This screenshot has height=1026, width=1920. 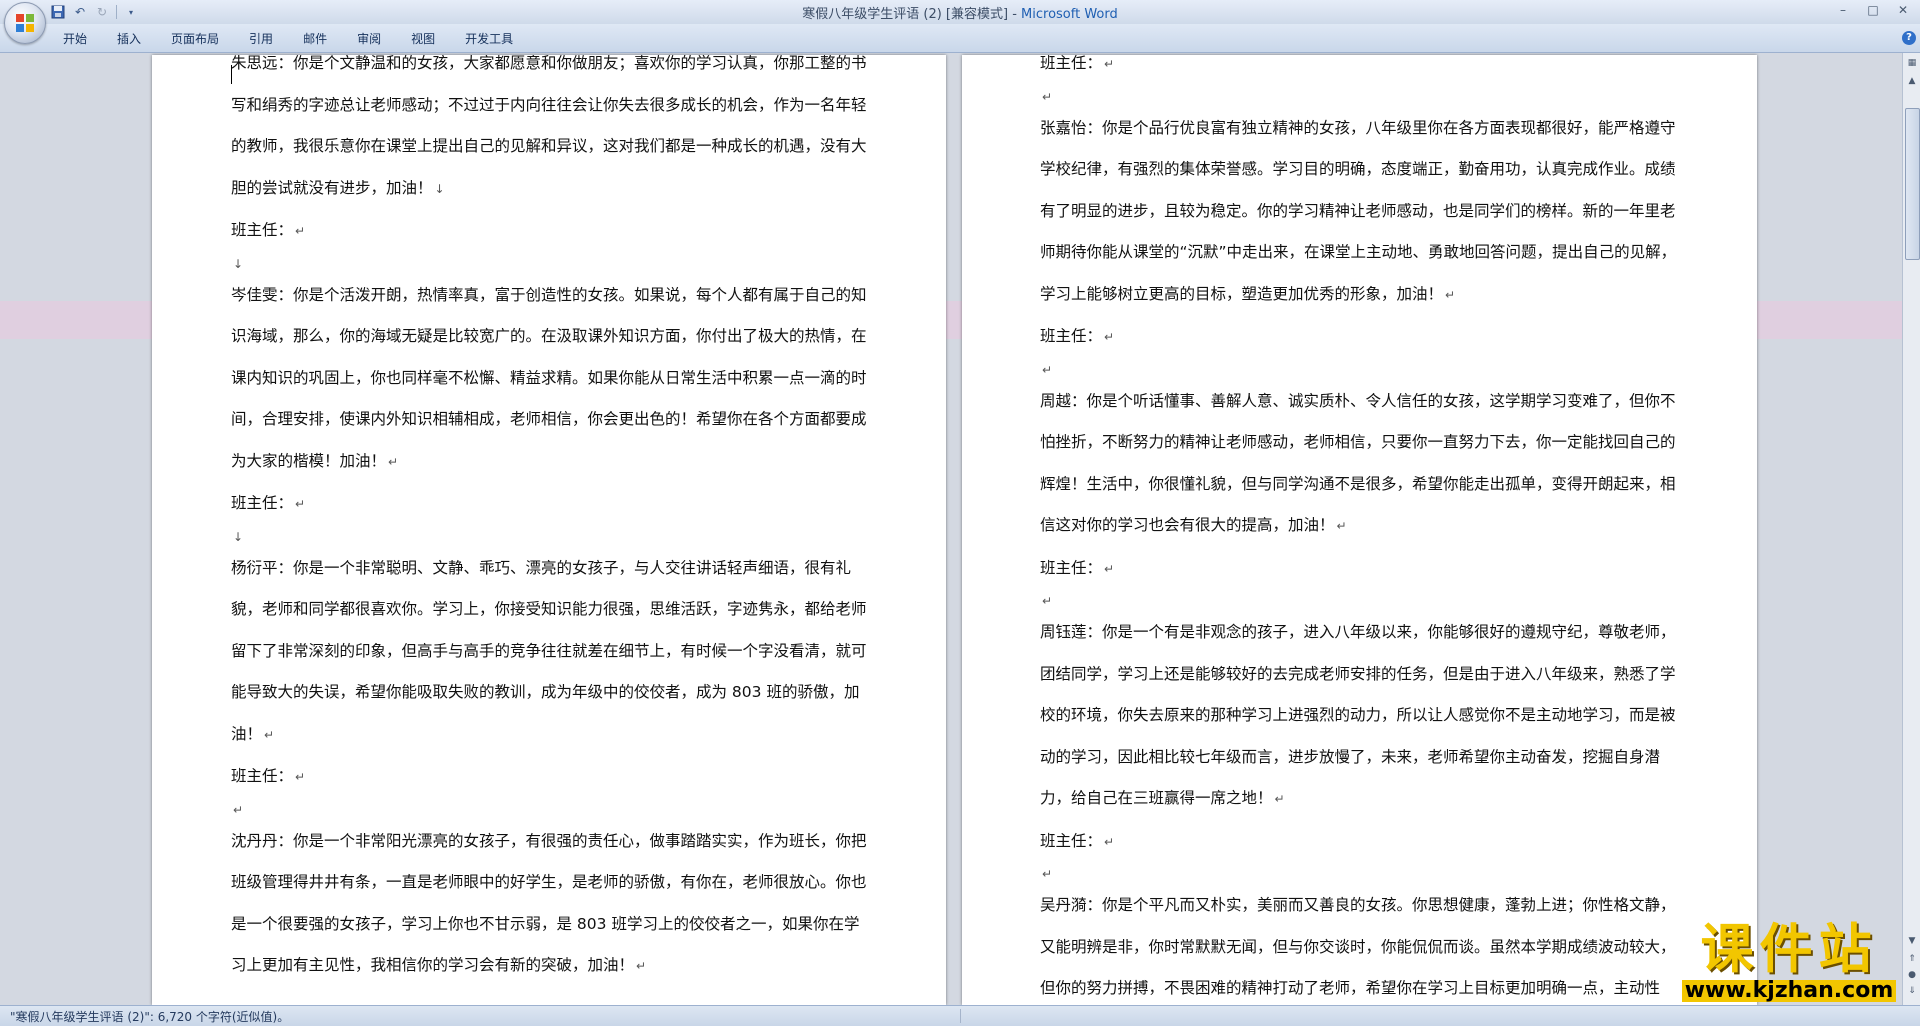 I want to click on scroll-up-icon: ▲, so click(x=1912, y=81).